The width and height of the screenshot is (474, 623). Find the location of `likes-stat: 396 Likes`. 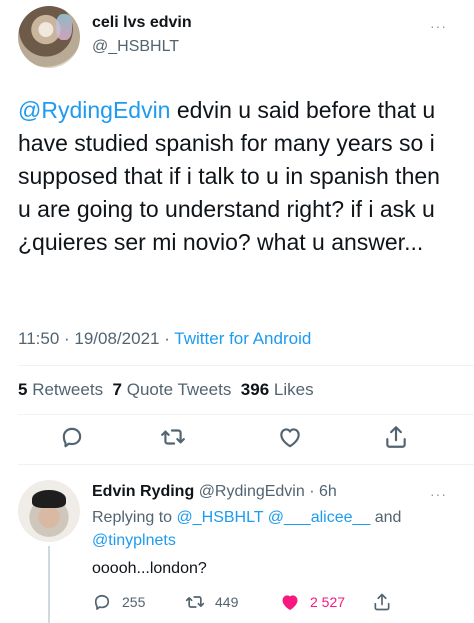

likes-stat: 396 Likes is located at coordinates (277, 389).